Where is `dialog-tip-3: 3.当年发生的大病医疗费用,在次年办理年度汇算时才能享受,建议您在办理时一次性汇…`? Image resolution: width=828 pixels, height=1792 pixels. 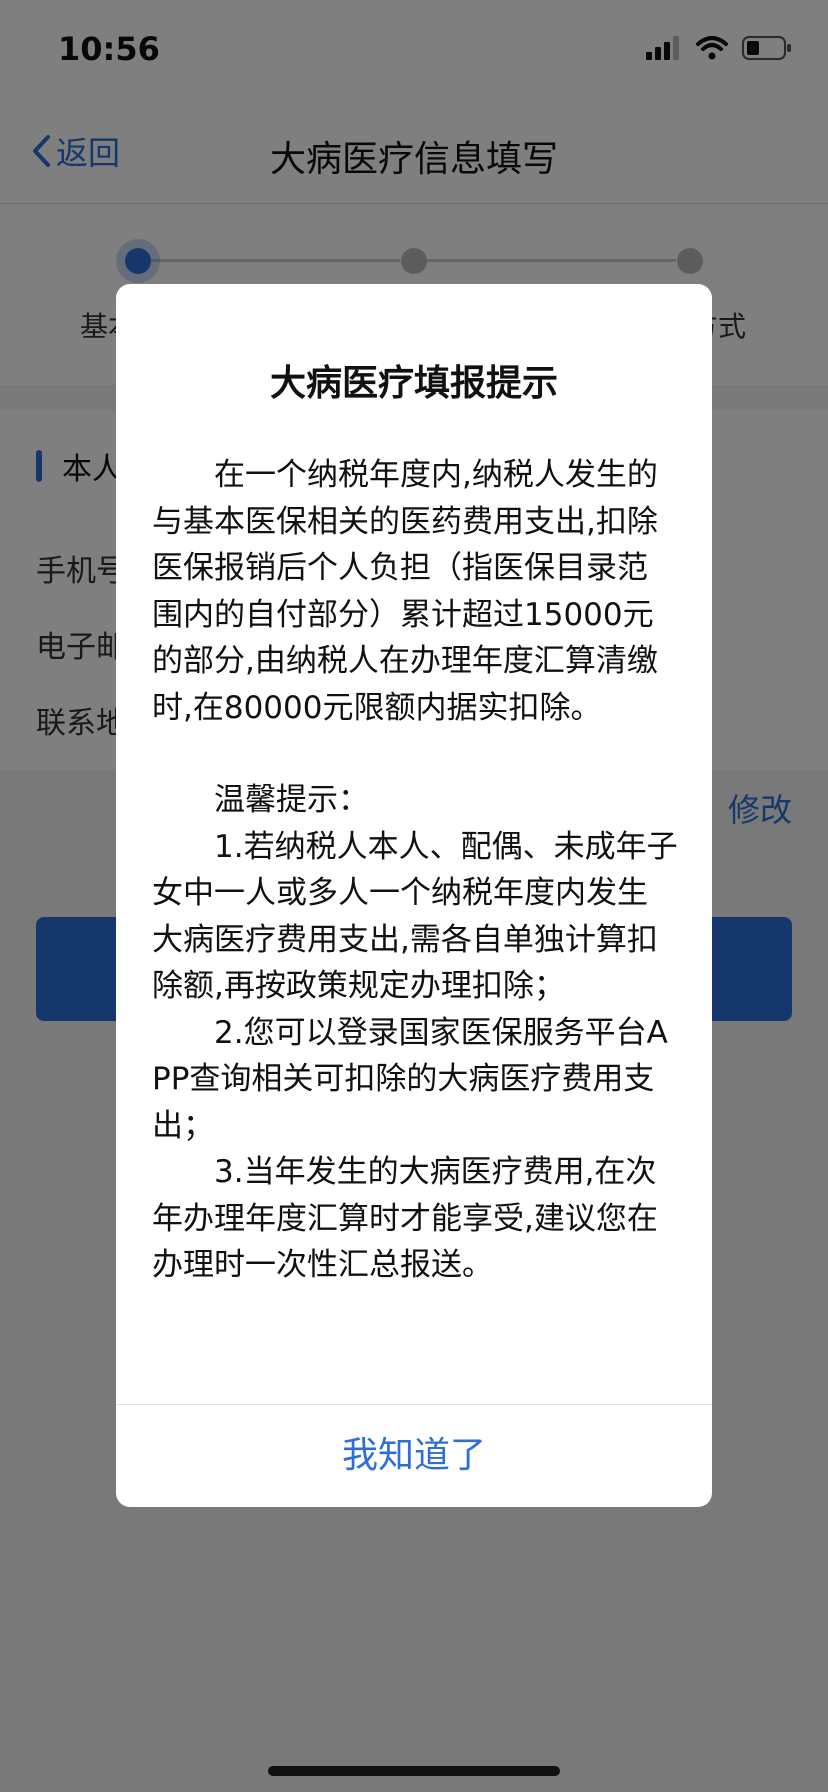 dialog-tip-3: 3.当年发生的大病医疗费用,在次年办理年度汇算时才能享受,建议您在办理时一次性汇… is located at coordinates (405, 1218).